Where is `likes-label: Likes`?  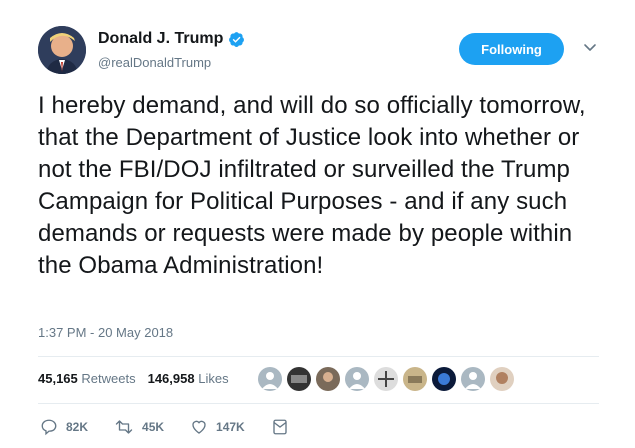
likes-label: Likes is located at coordinates (213, 378).